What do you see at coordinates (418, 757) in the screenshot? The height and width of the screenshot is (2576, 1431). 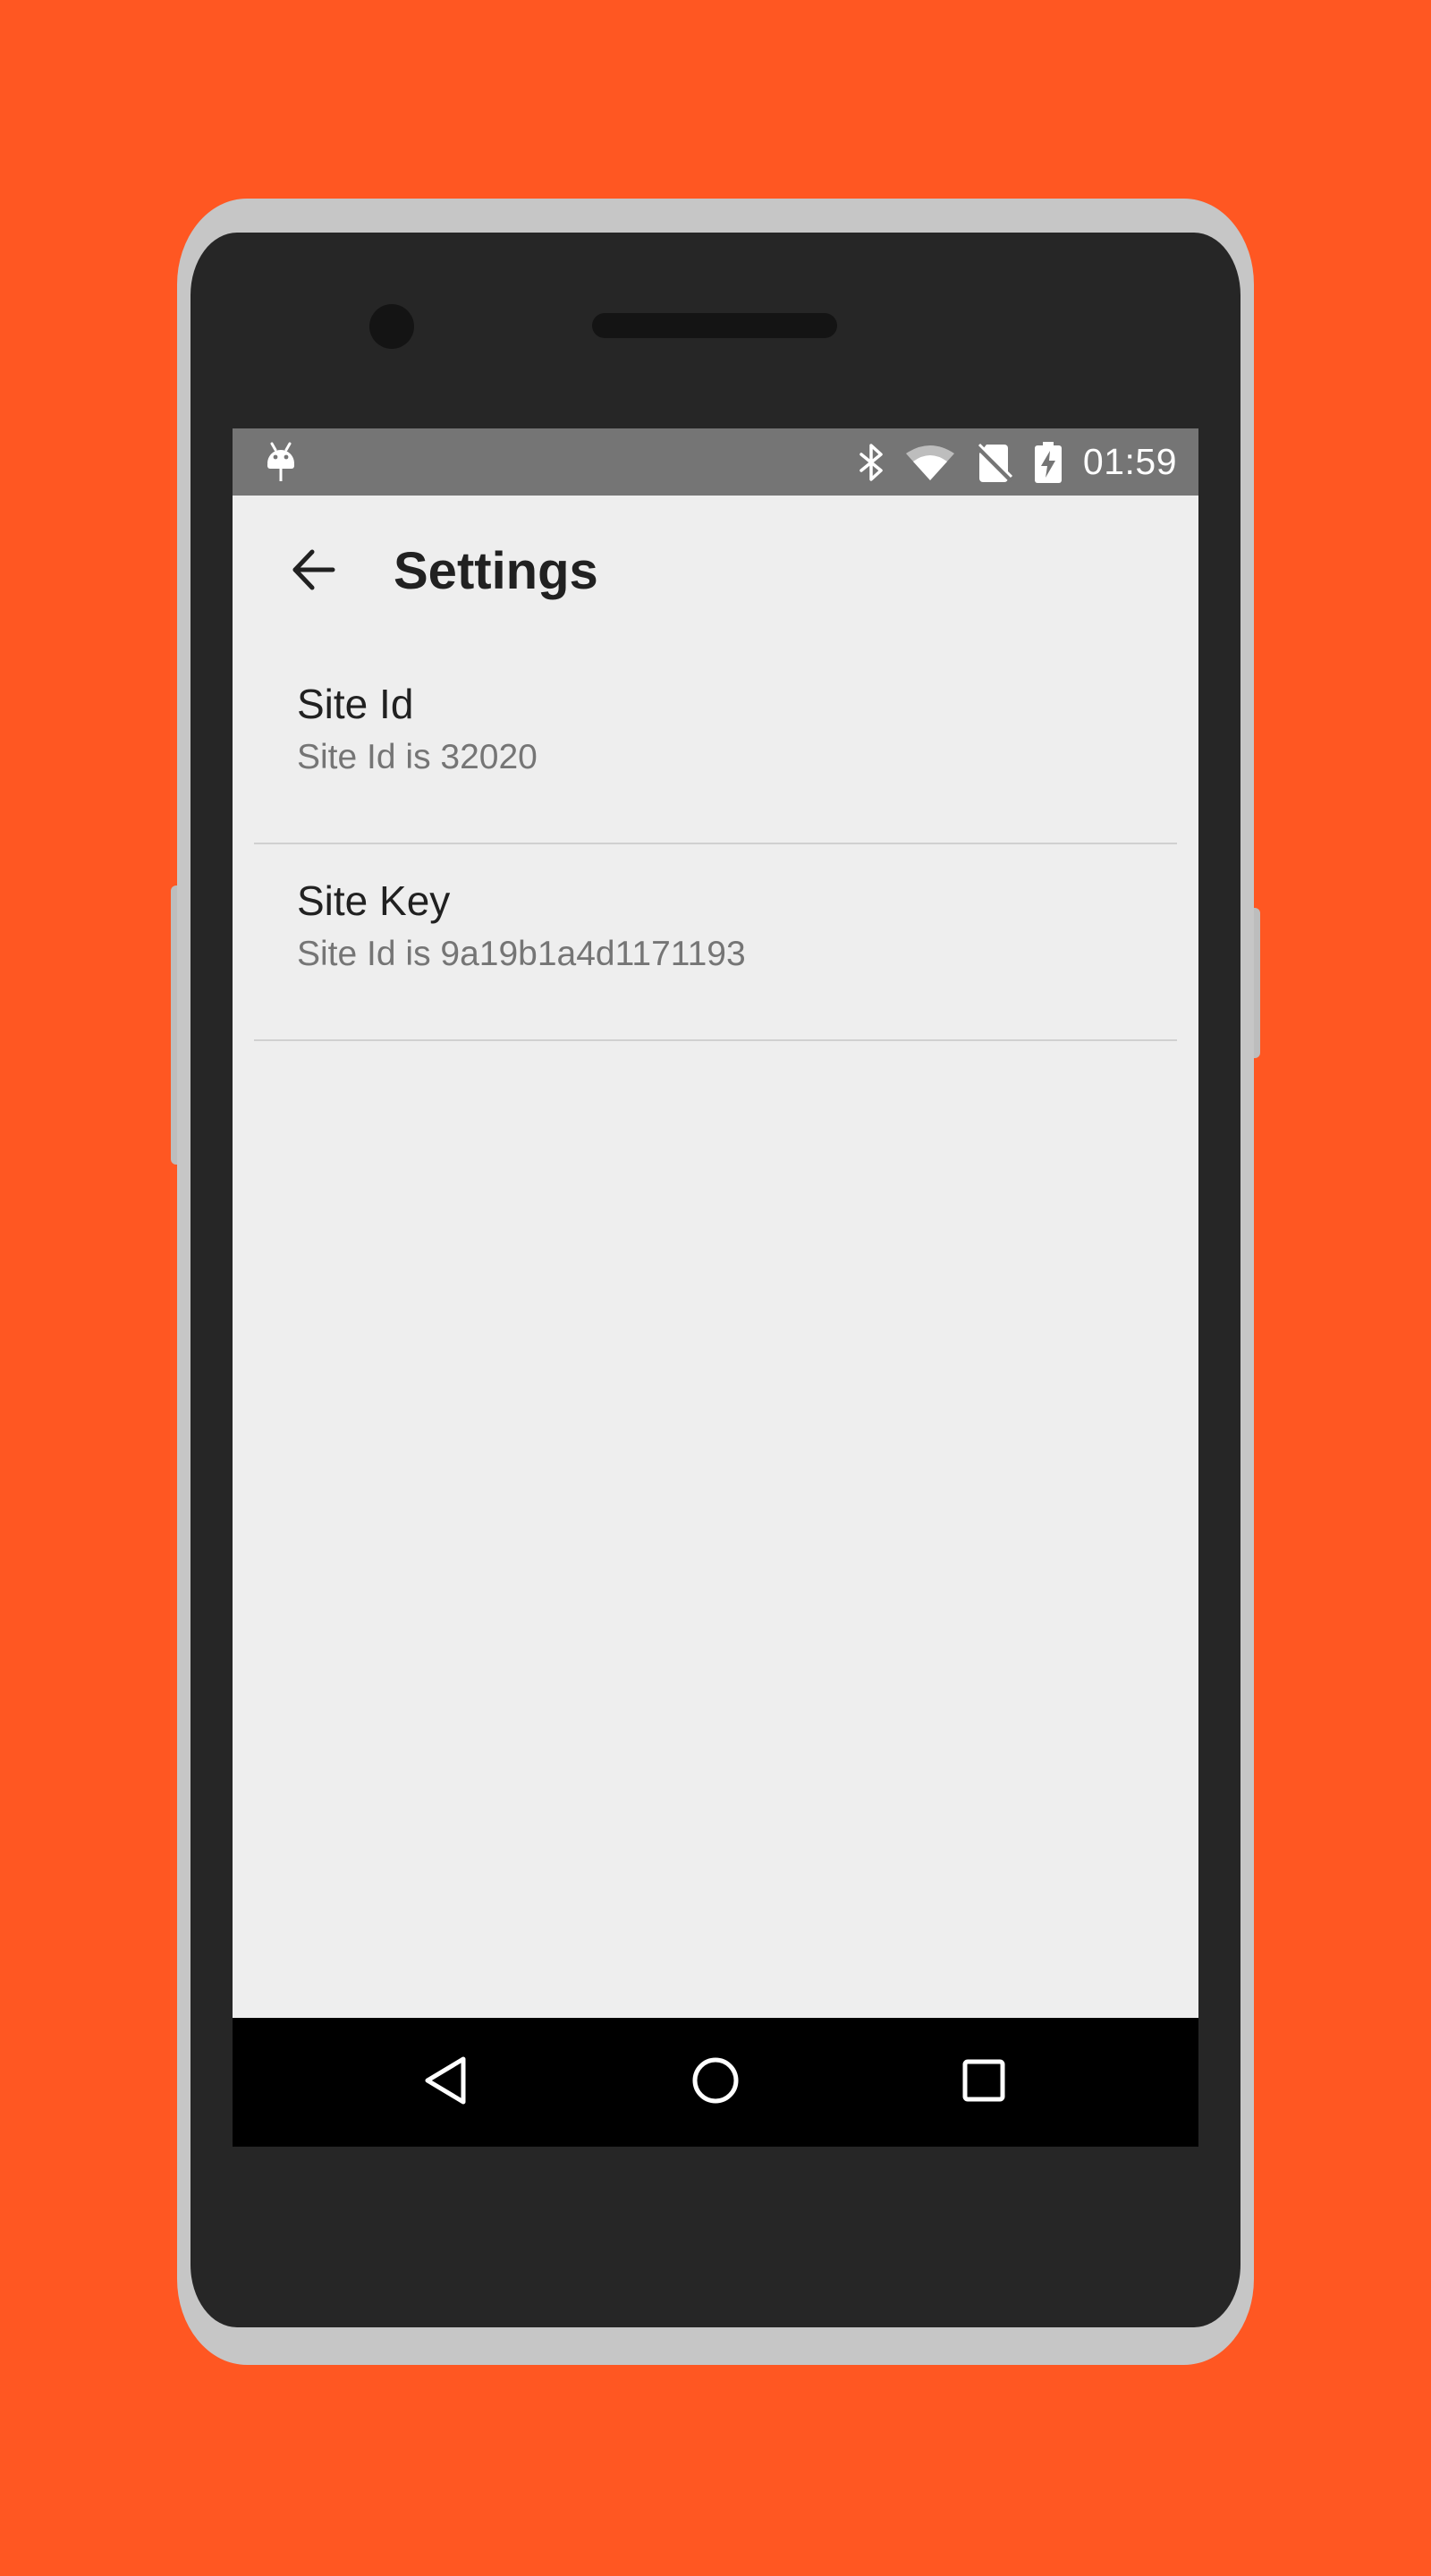 I see `preference-summary: Site Id is 32020` at bounding box center [418, 757].